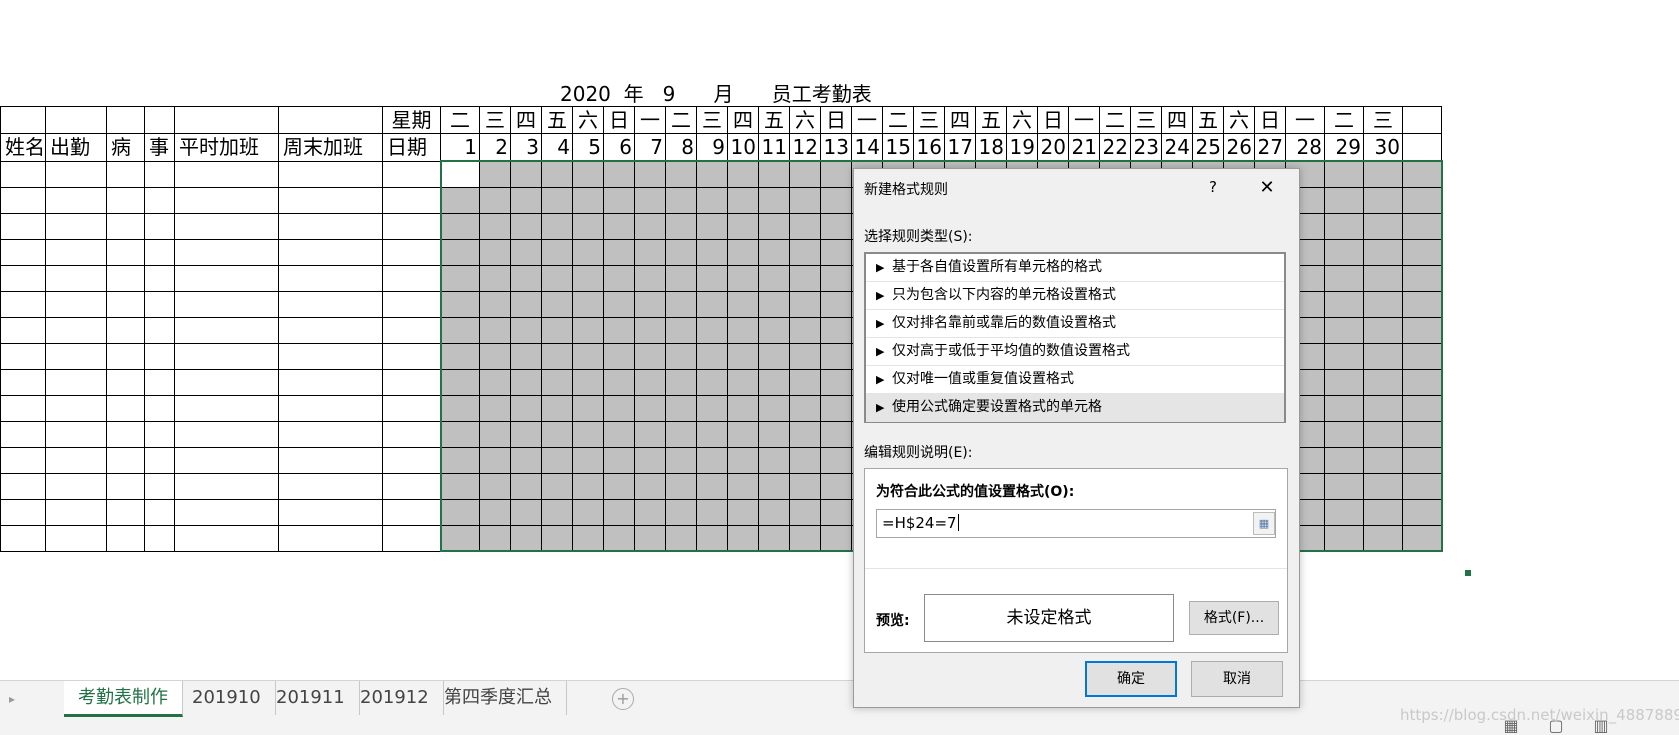 The height and width of the screenshot is (735, 1679). What do you see at coordinates (526, 147) in the screenshot?
I see `date-cell: 3` at bounding box center [526, 147].